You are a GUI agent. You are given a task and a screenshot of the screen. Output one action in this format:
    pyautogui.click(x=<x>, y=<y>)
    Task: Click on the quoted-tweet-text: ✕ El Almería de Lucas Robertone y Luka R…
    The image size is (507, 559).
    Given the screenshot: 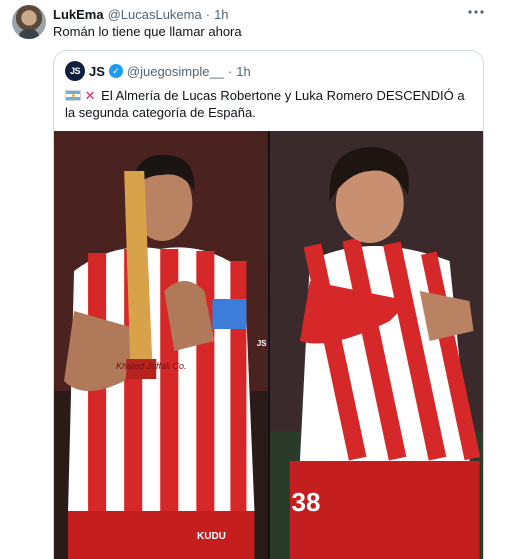 What is the action you would take?
    pyautogui.click(x=270, y=104)
    